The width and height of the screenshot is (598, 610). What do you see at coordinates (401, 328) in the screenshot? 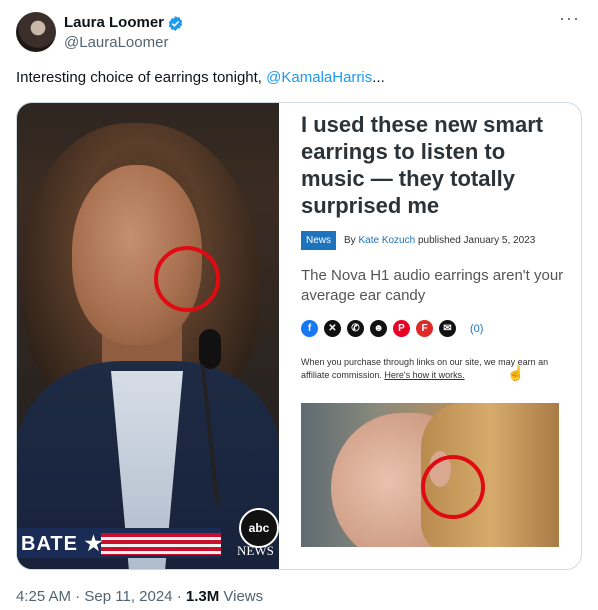
I see `pinterest-icon: P` at bounding box center [401, 328].